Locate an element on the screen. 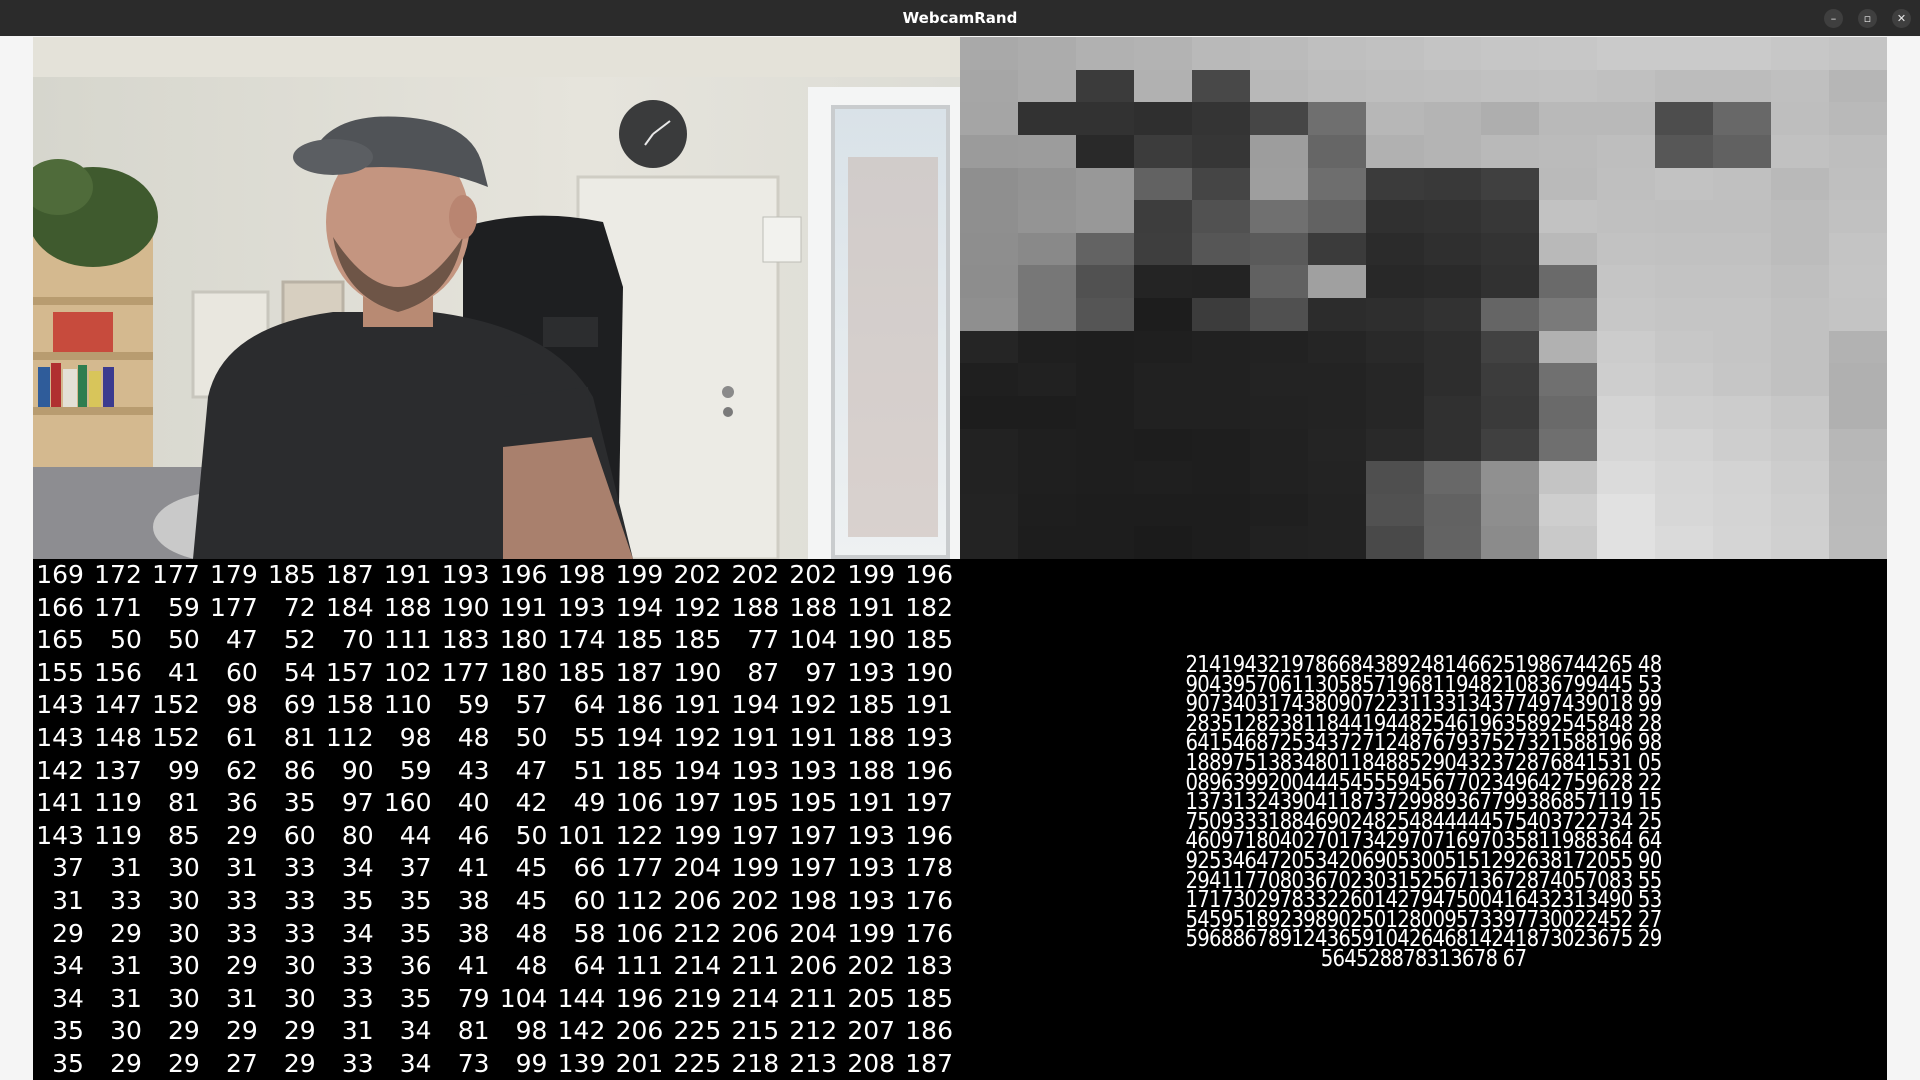  grid-cell: 38 is located at coordinates (473, 900).